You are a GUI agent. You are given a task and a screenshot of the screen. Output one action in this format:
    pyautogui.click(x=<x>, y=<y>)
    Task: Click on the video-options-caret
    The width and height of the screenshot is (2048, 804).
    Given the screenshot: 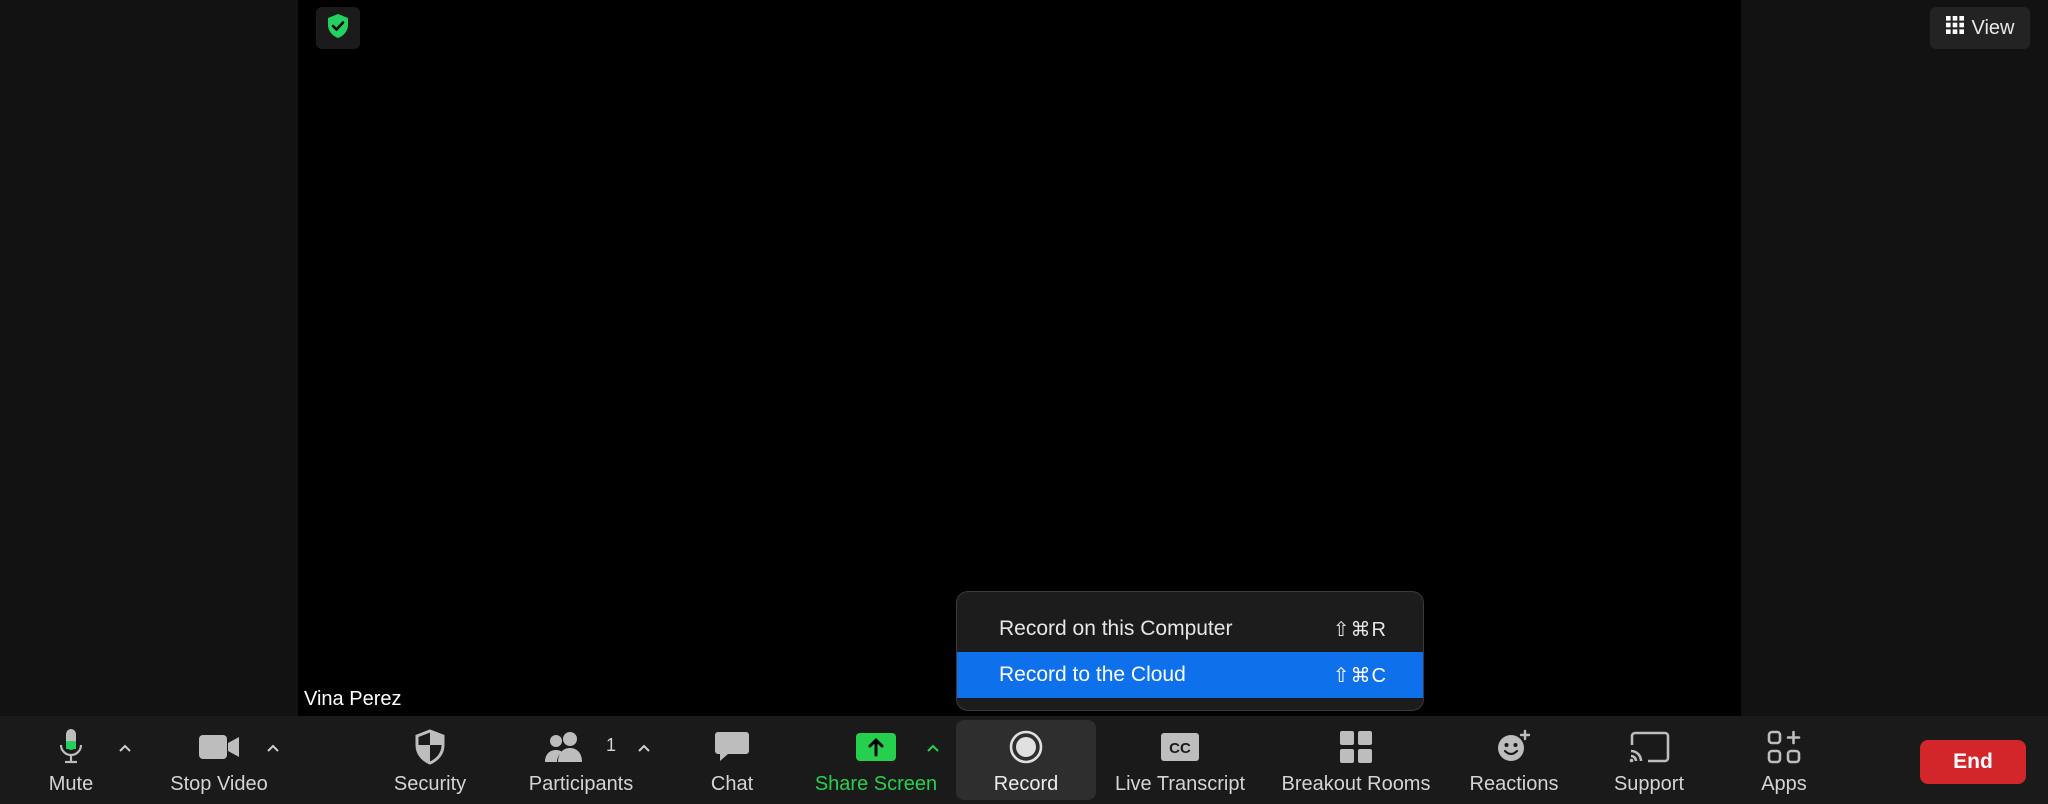 What is the action you would take?
    pyautogui.click(x=273, y=749)
    